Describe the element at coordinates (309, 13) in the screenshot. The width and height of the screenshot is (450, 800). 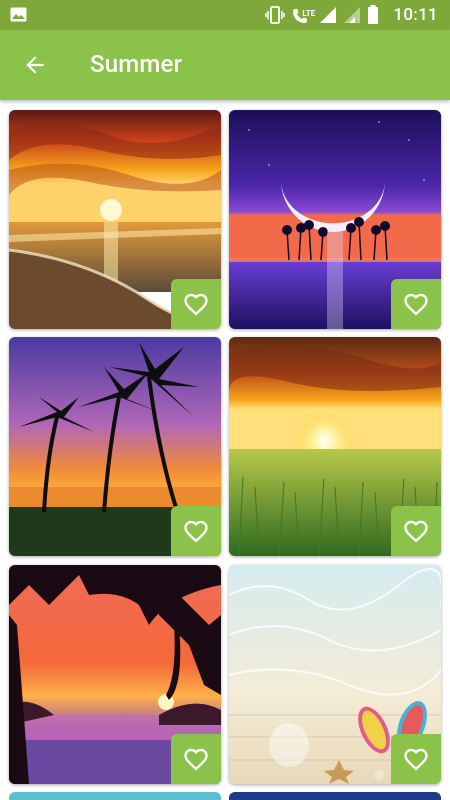
I see `network-type: LTE` at that location.